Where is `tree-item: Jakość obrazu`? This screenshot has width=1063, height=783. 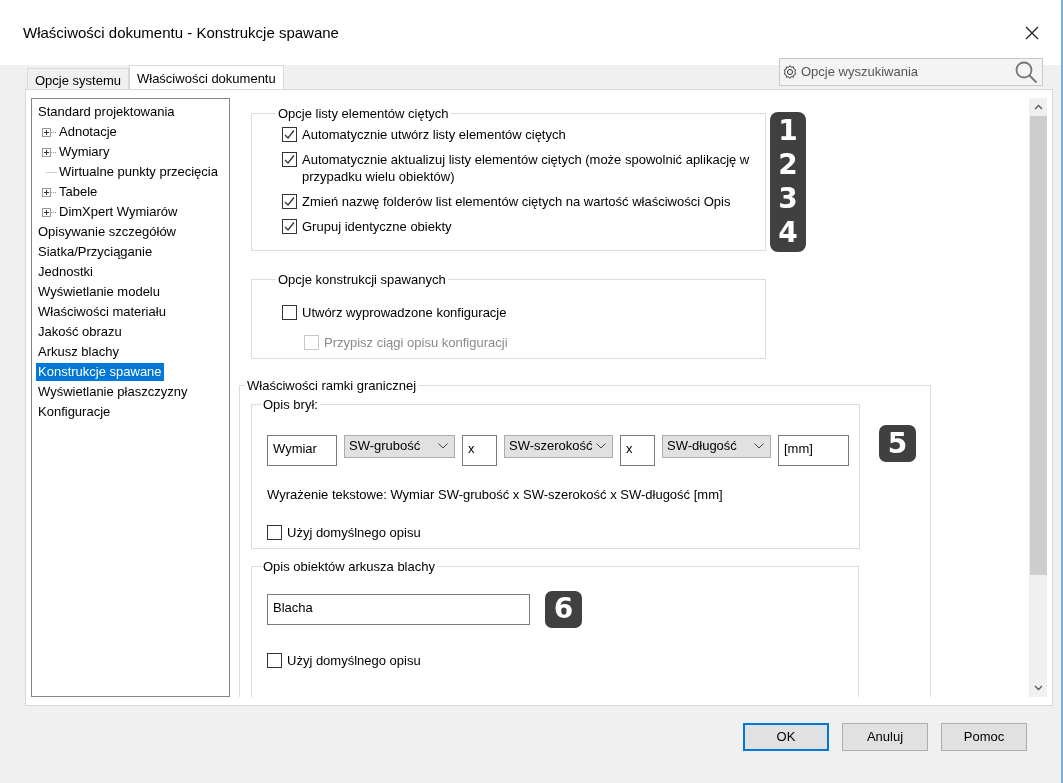
tree-item: Jakość obrazu is located at coordinates (80, 332).